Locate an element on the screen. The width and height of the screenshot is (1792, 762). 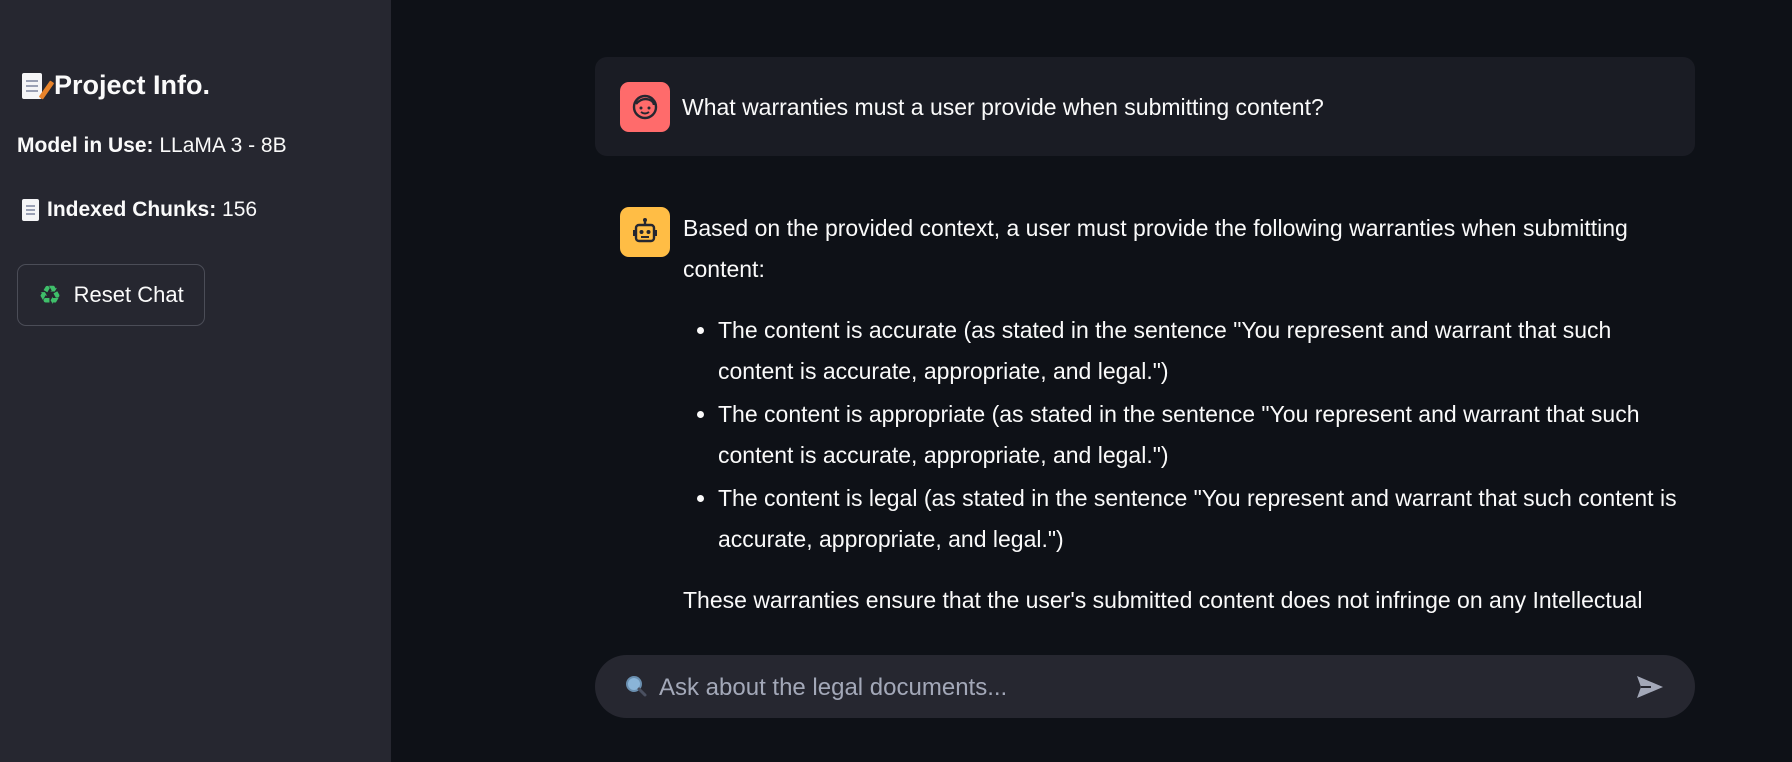
send-icon is located at coordinates (1650, 687).